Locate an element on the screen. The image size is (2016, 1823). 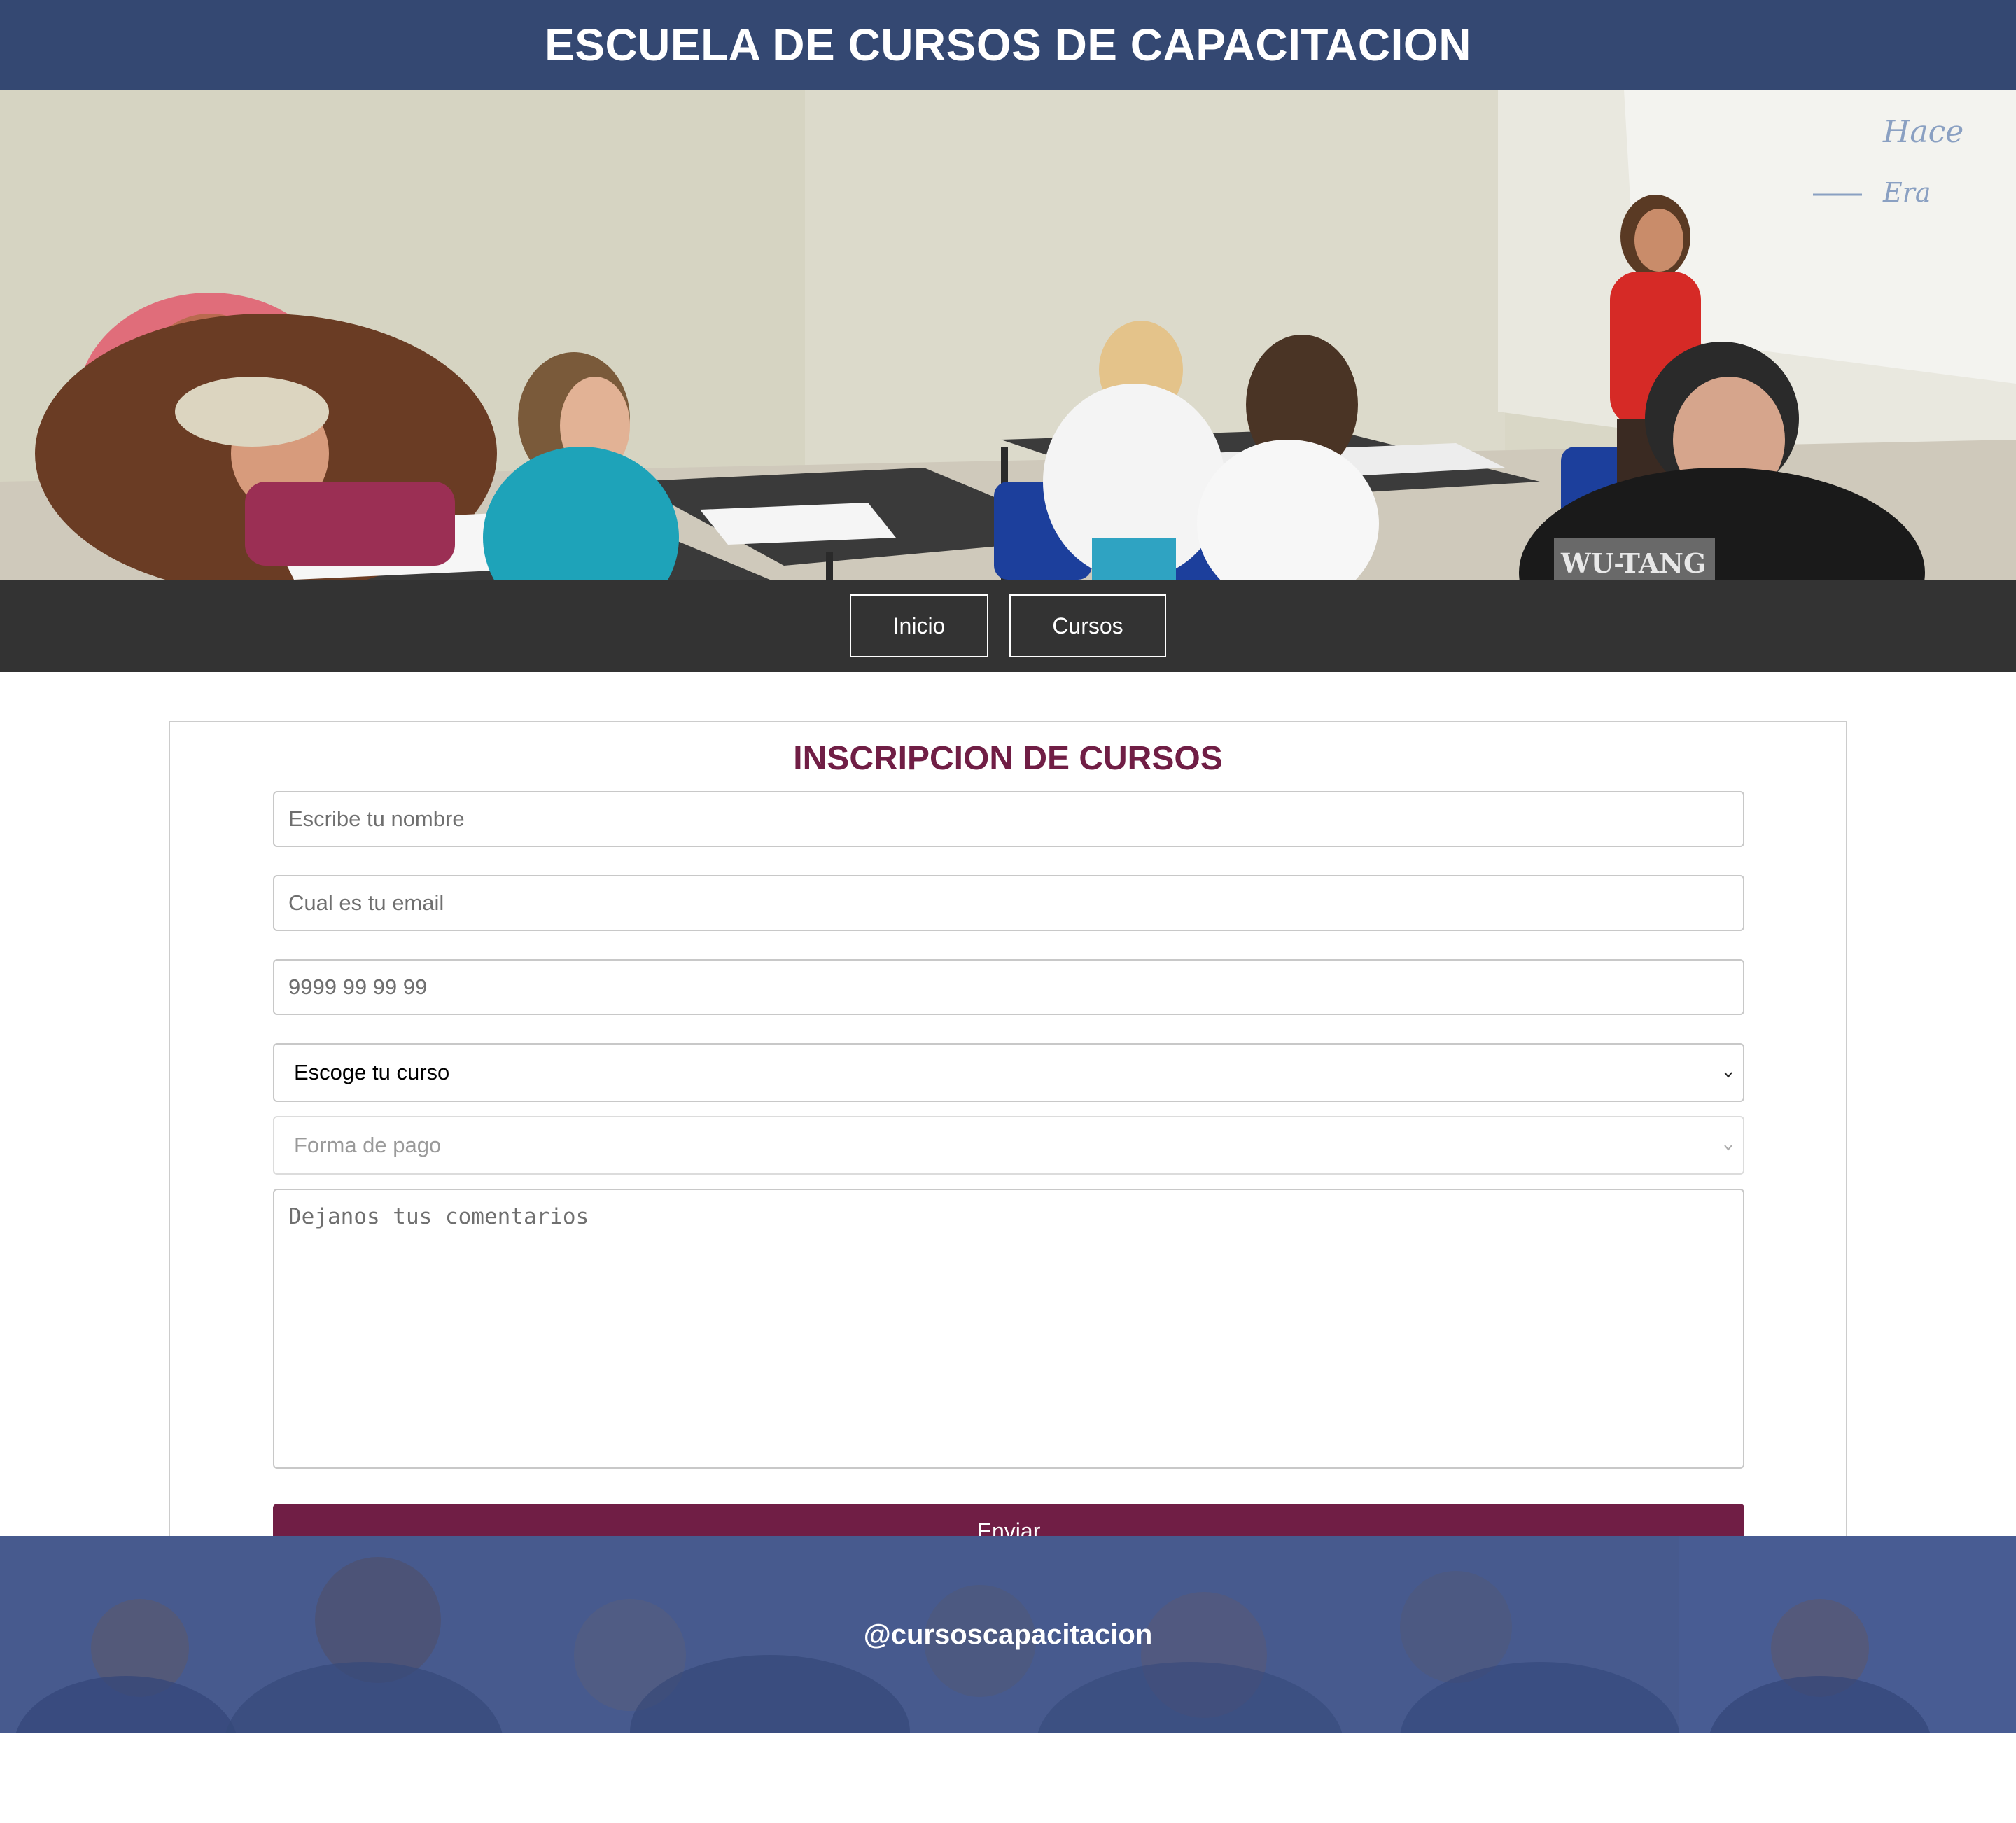
site-header: ESCUELA DE CURSOS DE CAPACITACION is located at coordinates (1008, 45).